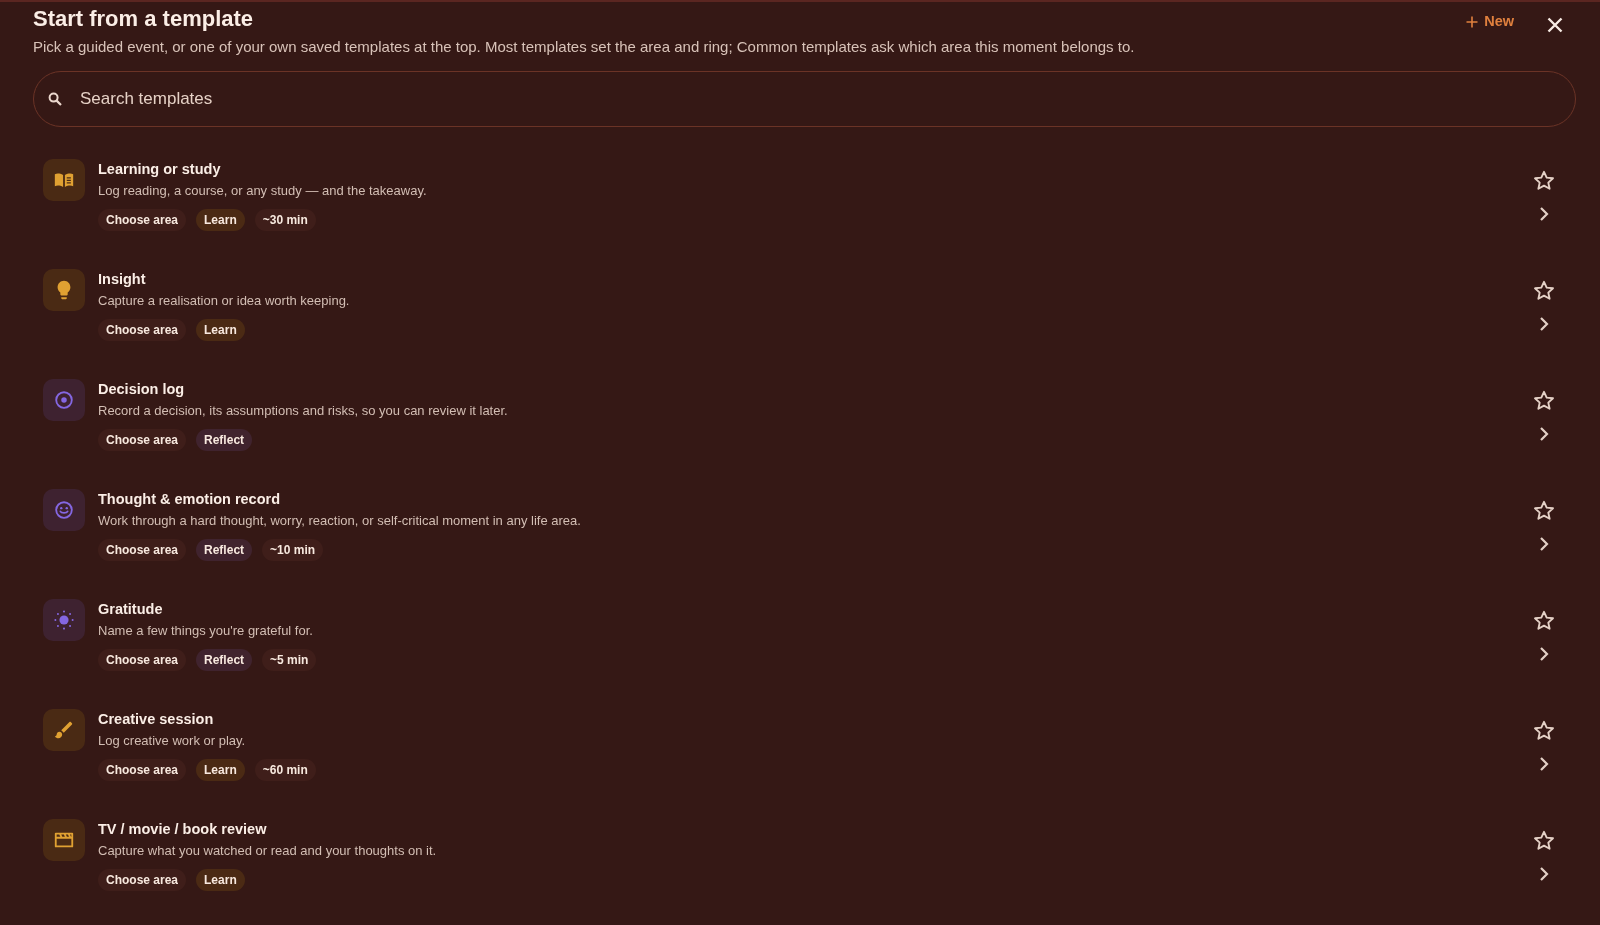 The width and height of the screenshot is (1600, 925). I want to click on template-description: Work through a hard thought, worry, reaction, or self-critical moment in any life area., so click(339, 521).